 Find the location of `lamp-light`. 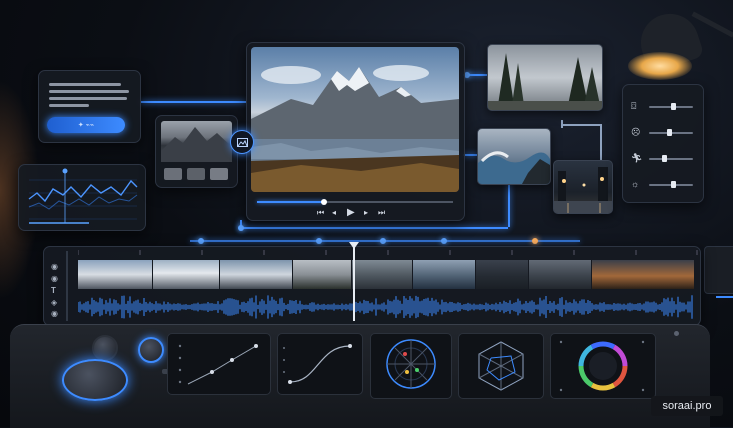

lamp-light is located at coordinates (660, 66).